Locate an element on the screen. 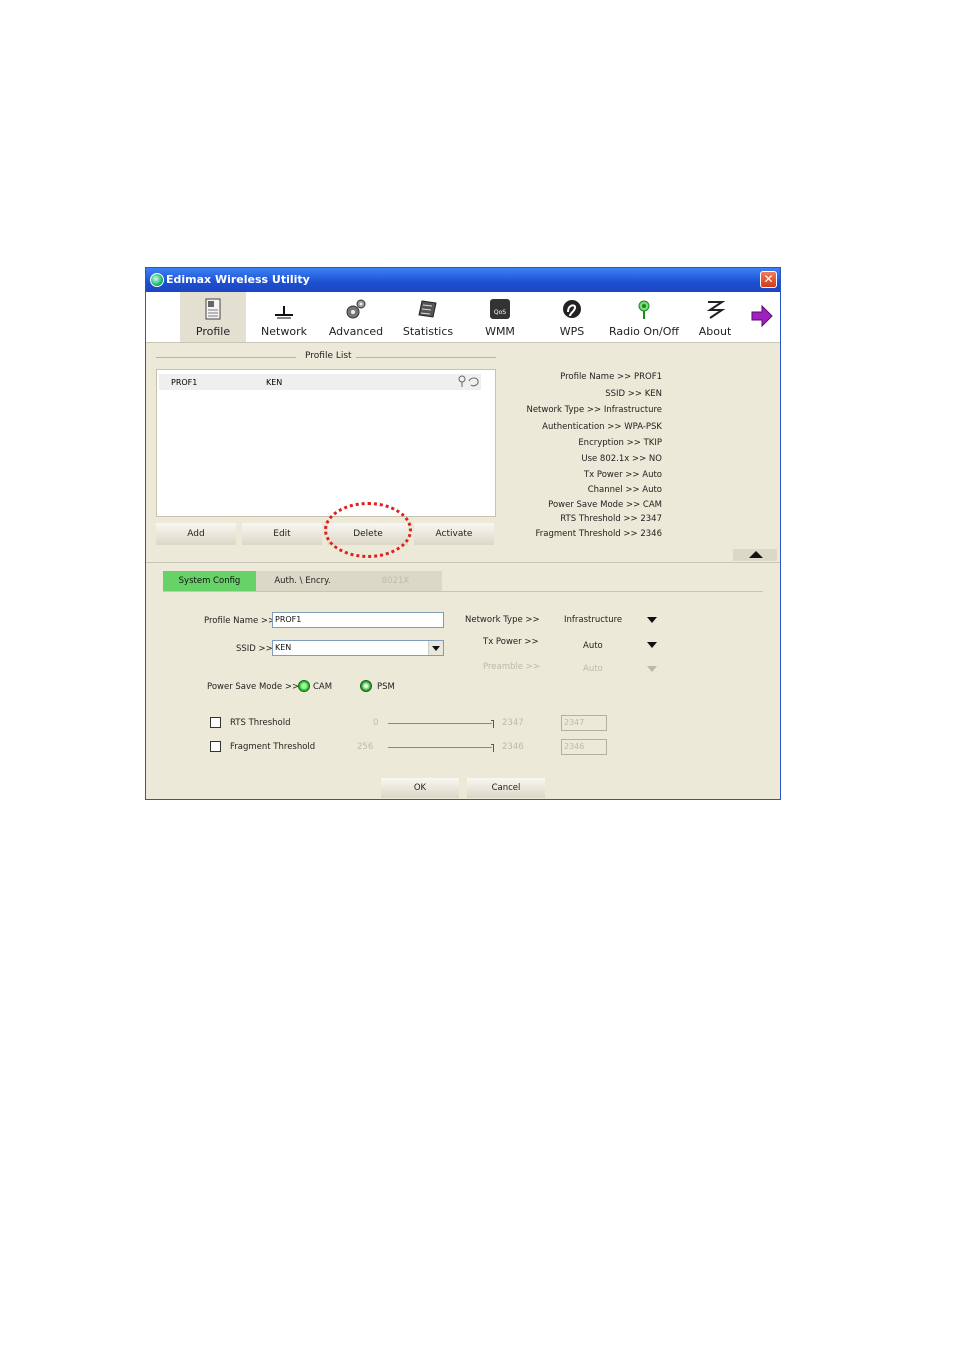 The width and height of the screenshot is (954, 1350). profile-list: PROF1 KEN is located at coordinates (326, 443).